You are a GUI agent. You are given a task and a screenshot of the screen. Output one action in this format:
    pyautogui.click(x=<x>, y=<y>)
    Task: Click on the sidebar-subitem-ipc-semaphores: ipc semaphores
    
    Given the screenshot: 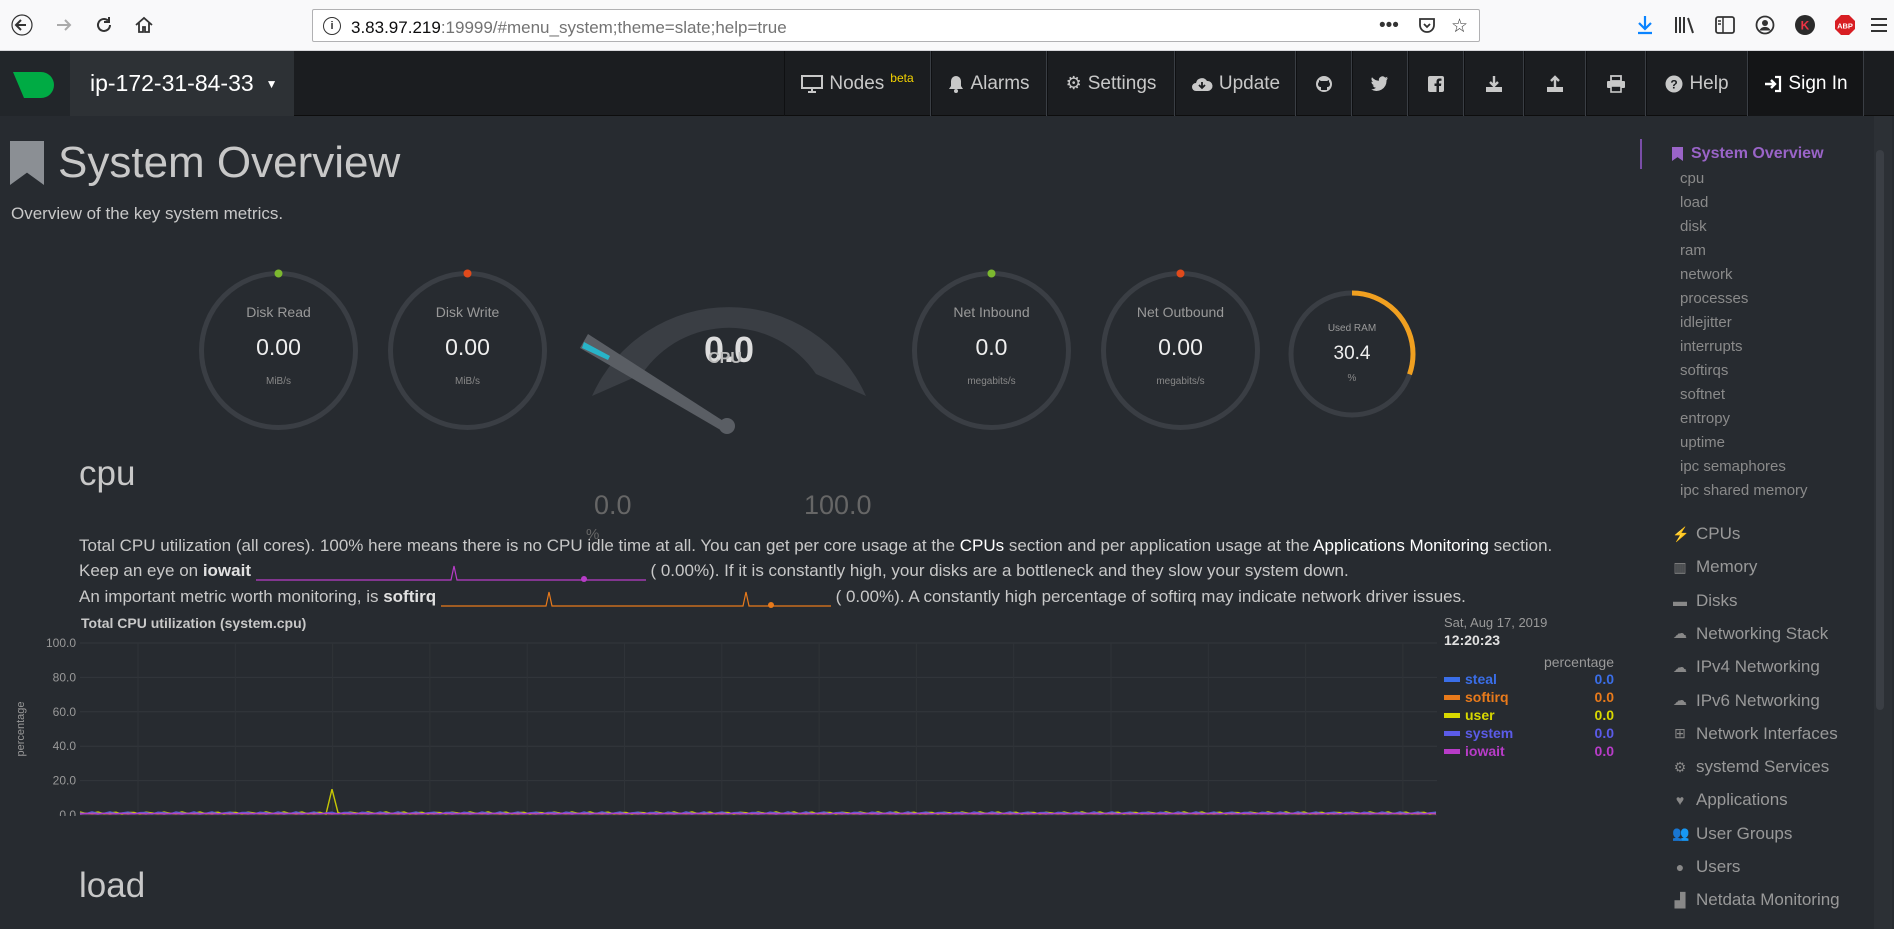 What is the action you would take?
    pyautogui.click(x=1733, y=466)
    